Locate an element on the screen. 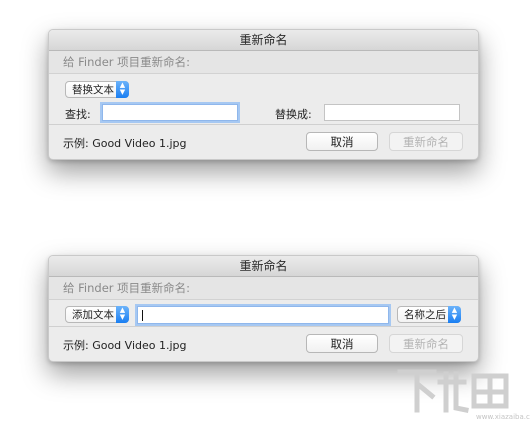 Image resolution: width=530 pixels, height=422 pixels. watermark-logo: www.xiazaiba.com is located at coordinates (463, 395).